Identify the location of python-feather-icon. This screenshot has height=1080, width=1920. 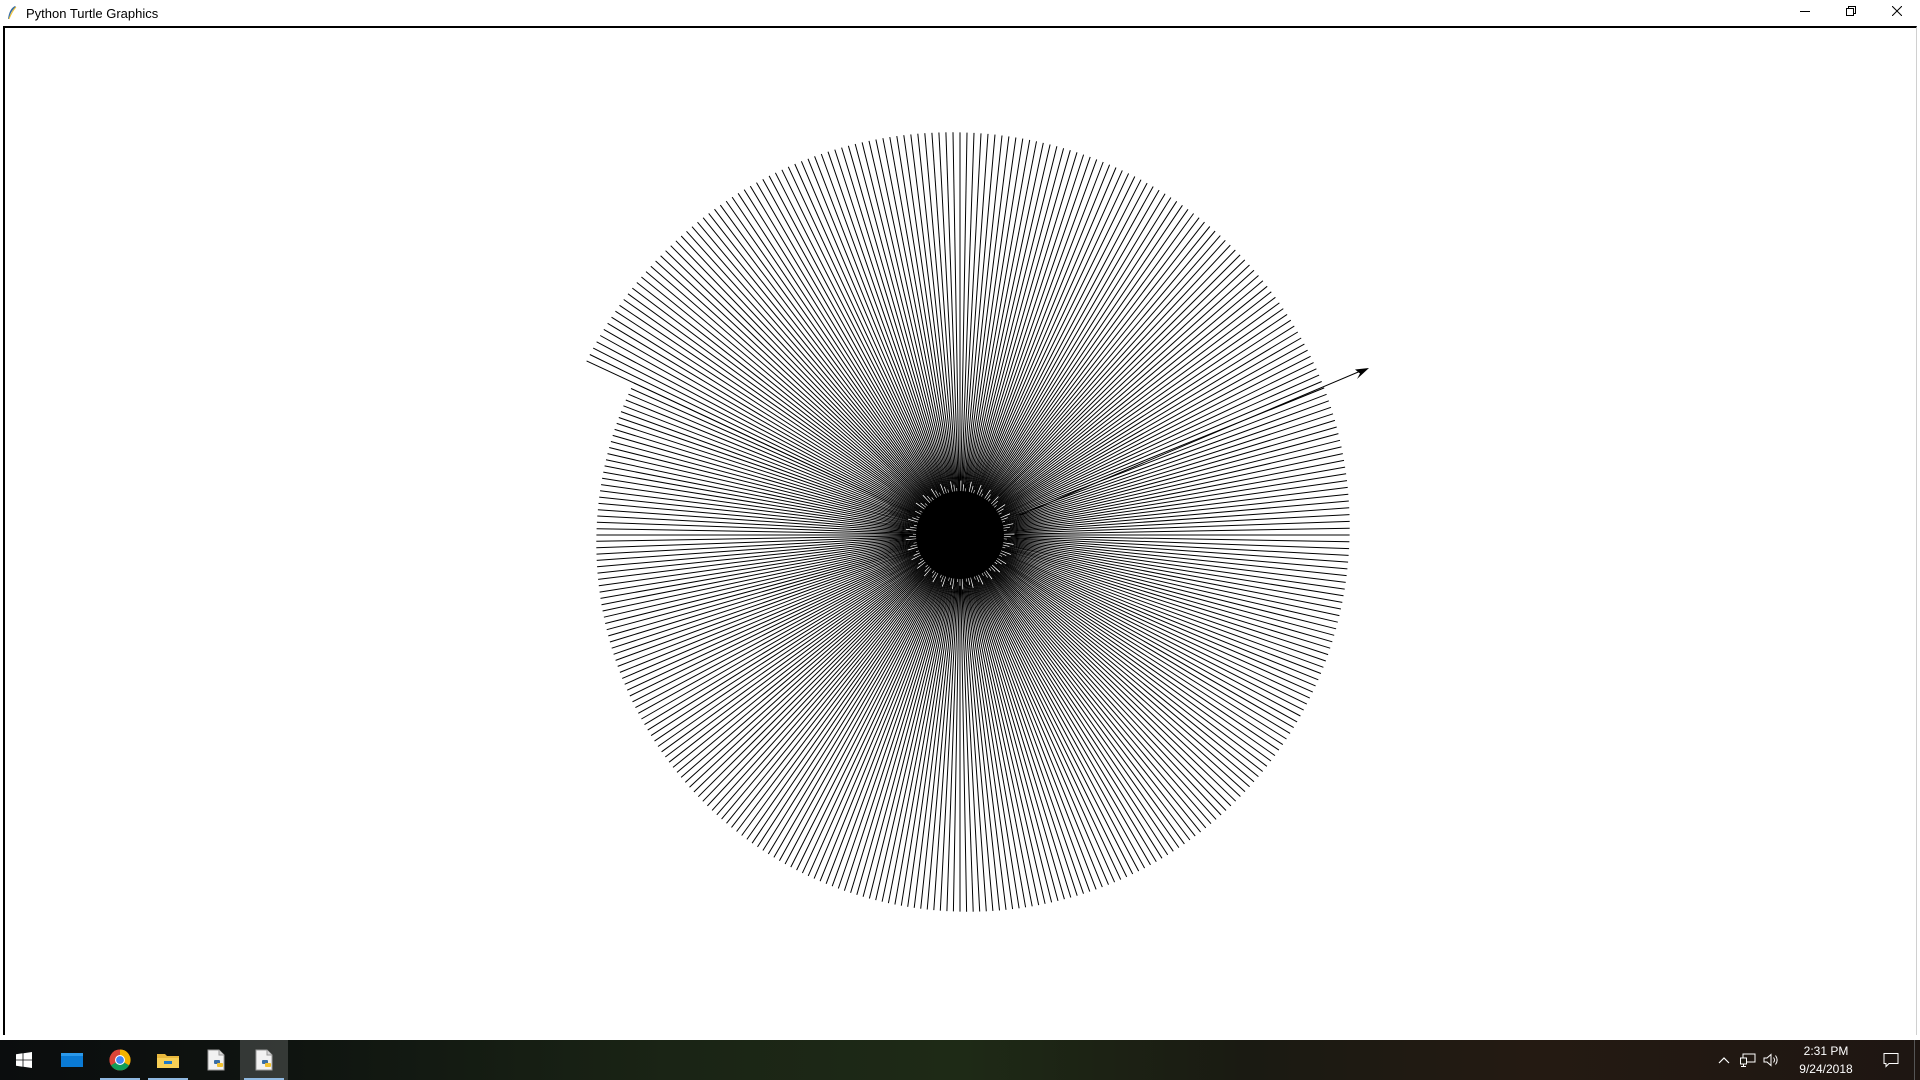
(12, 13).